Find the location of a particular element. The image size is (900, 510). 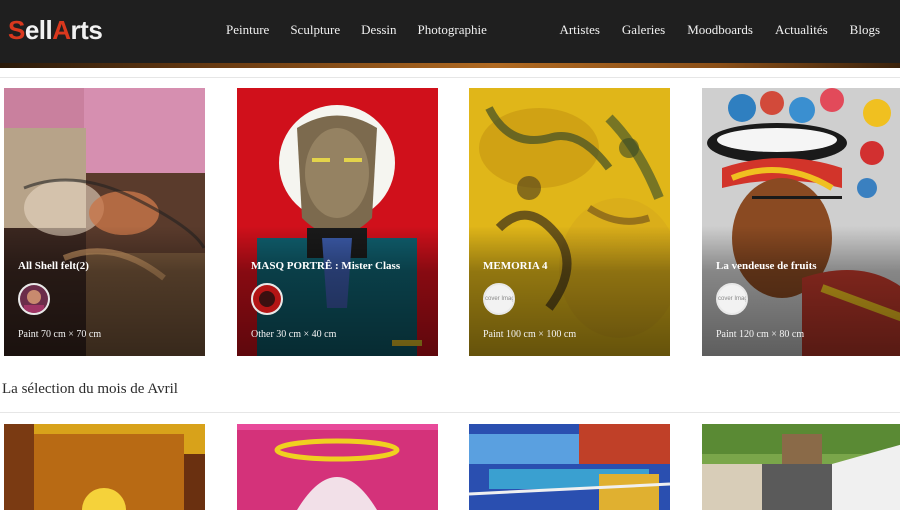

card-title: MEMORIA 4 is located at coordinates (515, 266).